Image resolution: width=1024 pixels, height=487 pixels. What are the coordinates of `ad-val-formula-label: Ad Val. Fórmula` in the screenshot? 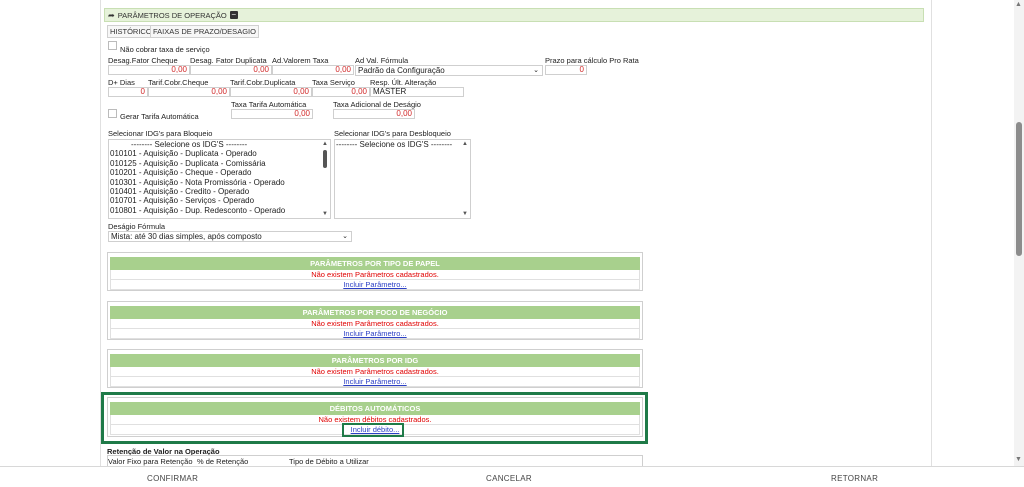 It's located at (382, 60).